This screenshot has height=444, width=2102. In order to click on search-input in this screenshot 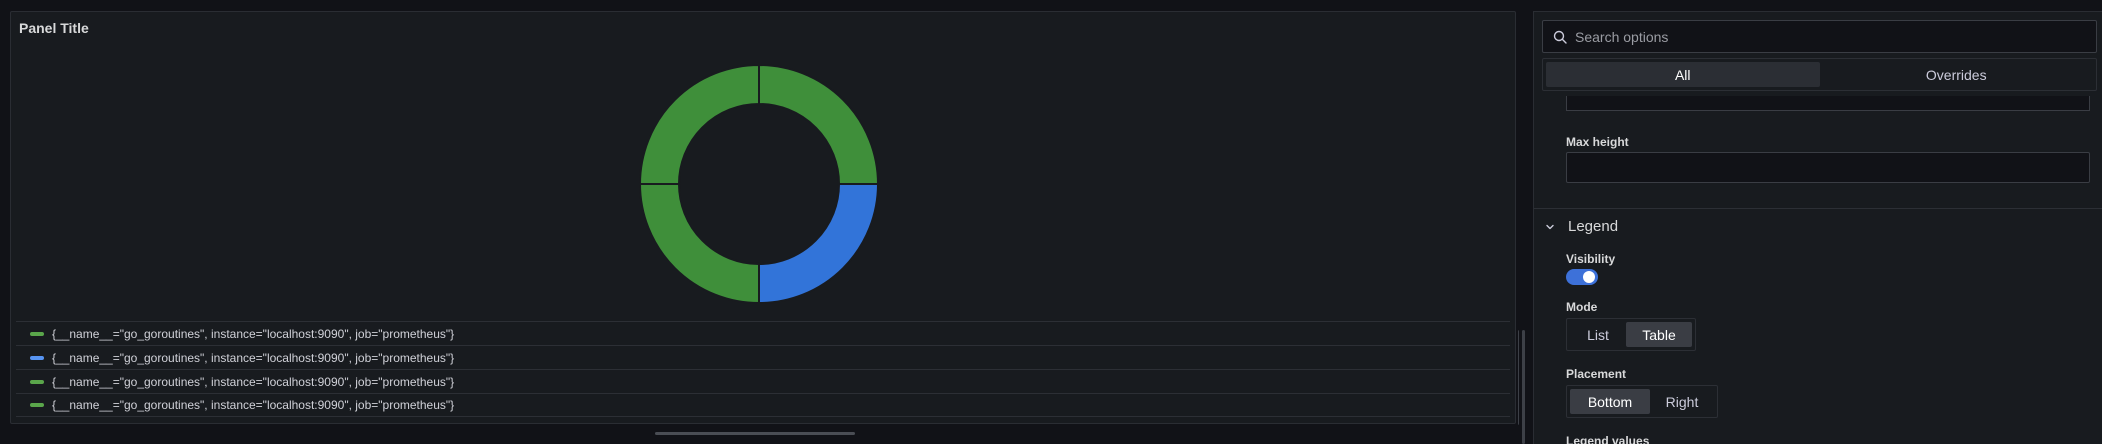, I will do `click(1825, 36)`.